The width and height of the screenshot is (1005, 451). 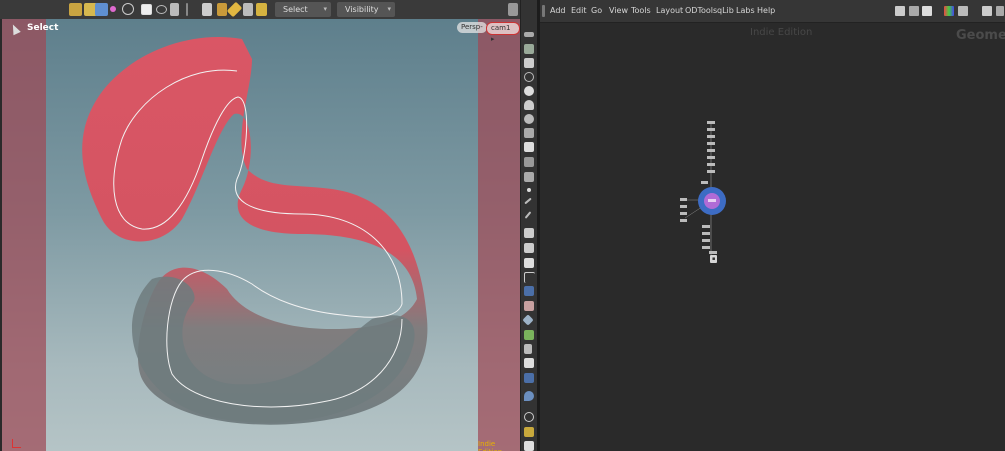 What do you see at coordinates (529, 34) in the screenshot?
I see `visibility-eye-icon` at bounding box center [529, 34].